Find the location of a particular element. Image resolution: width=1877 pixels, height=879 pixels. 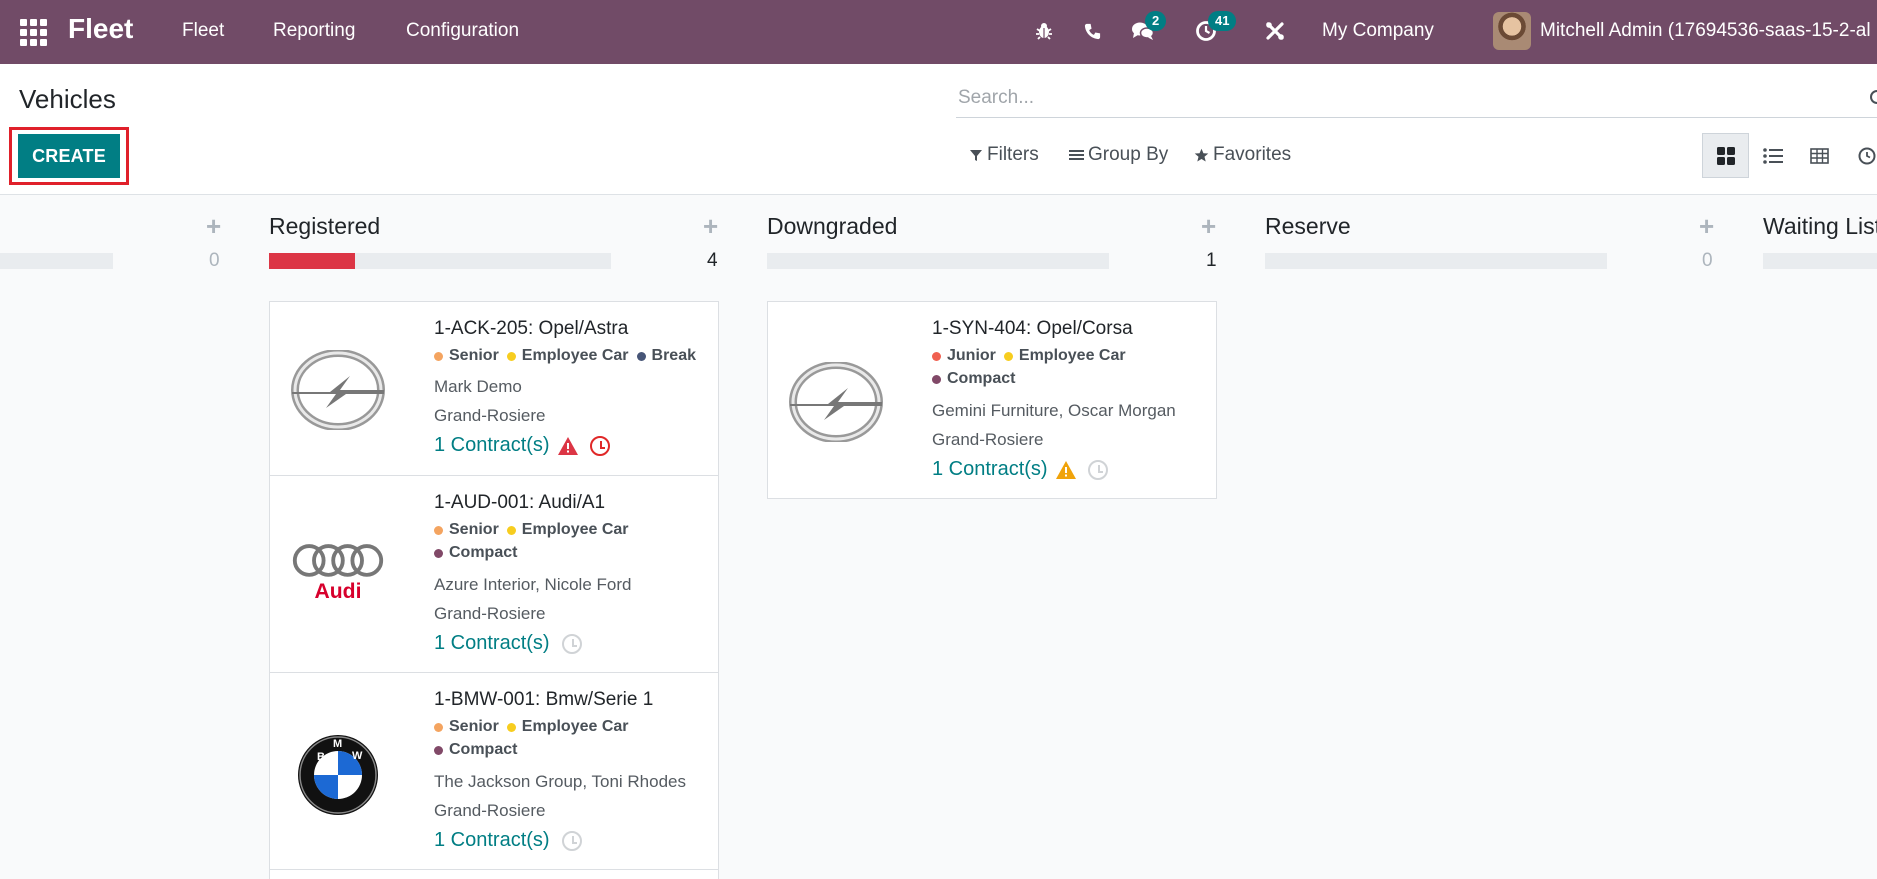

column-downgraded-count: 1 is located at coordinates (1211, 260).